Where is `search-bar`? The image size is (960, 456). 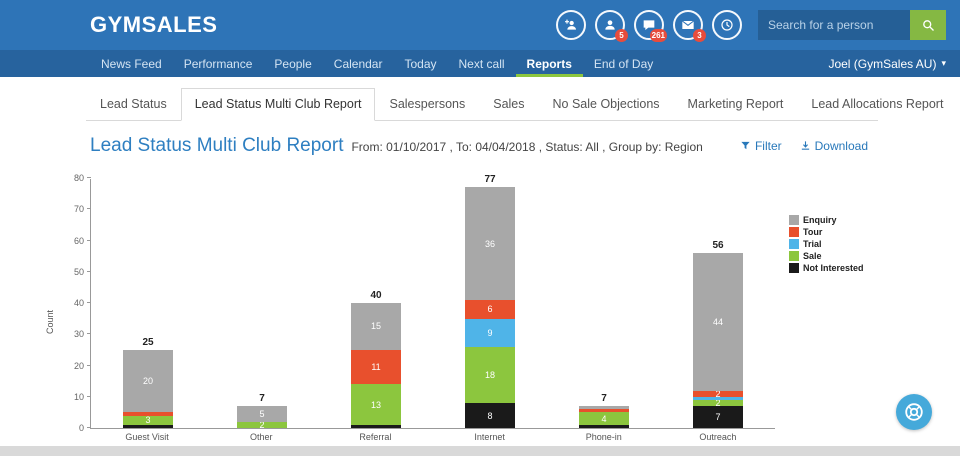 search-bar is located at coordinates (852, 25).